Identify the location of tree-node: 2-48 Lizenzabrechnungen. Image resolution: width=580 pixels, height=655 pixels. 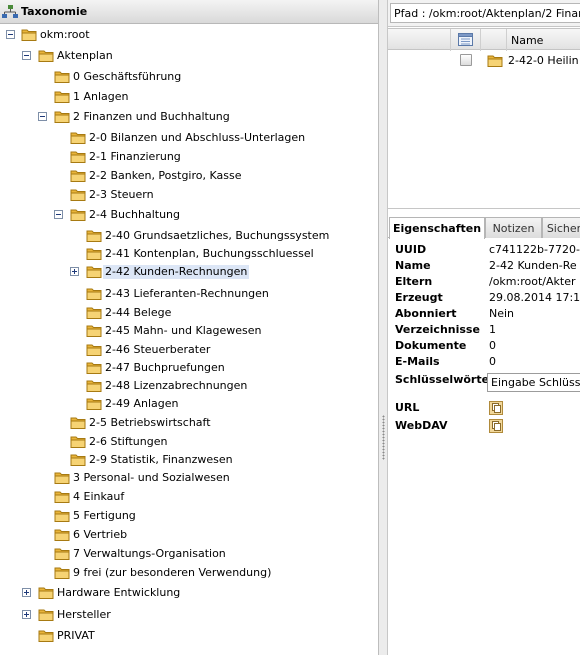
(189, 386).